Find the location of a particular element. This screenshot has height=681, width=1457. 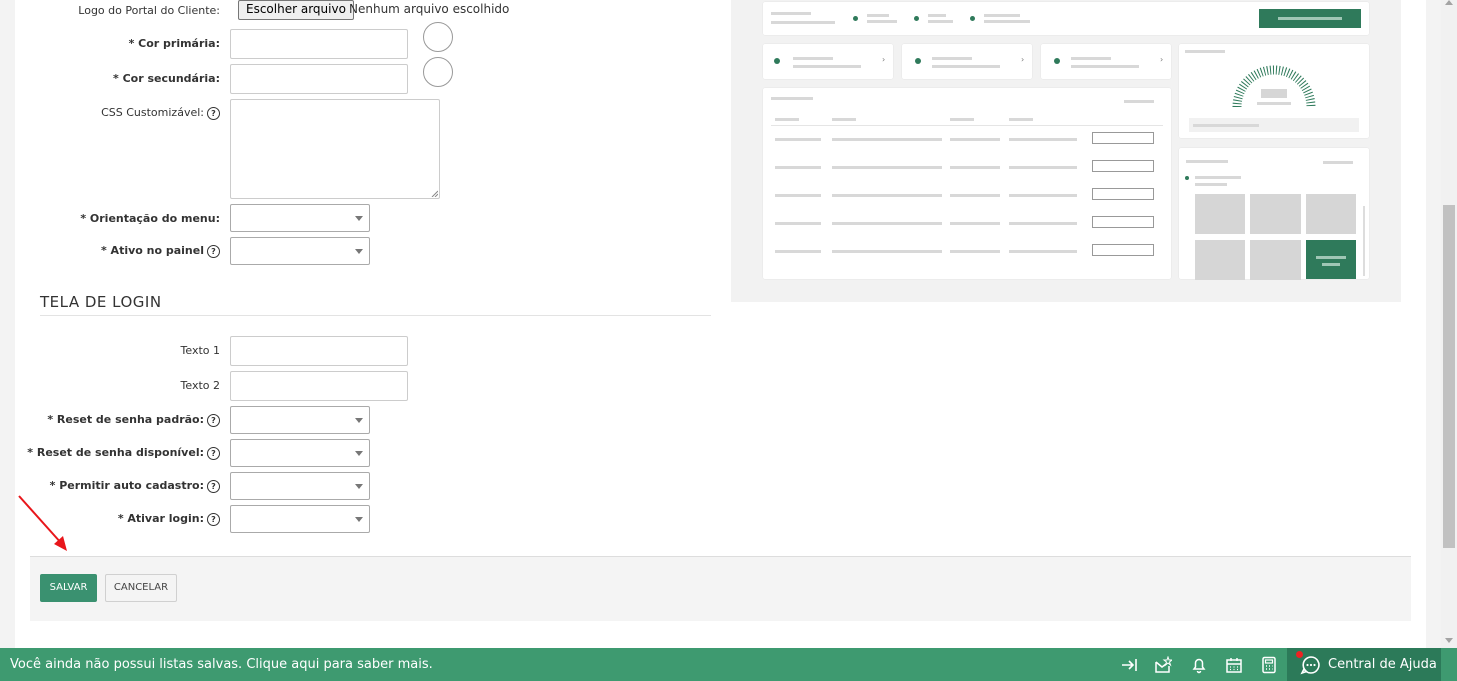

calculator-icon is located at coordinates (1269, 665).